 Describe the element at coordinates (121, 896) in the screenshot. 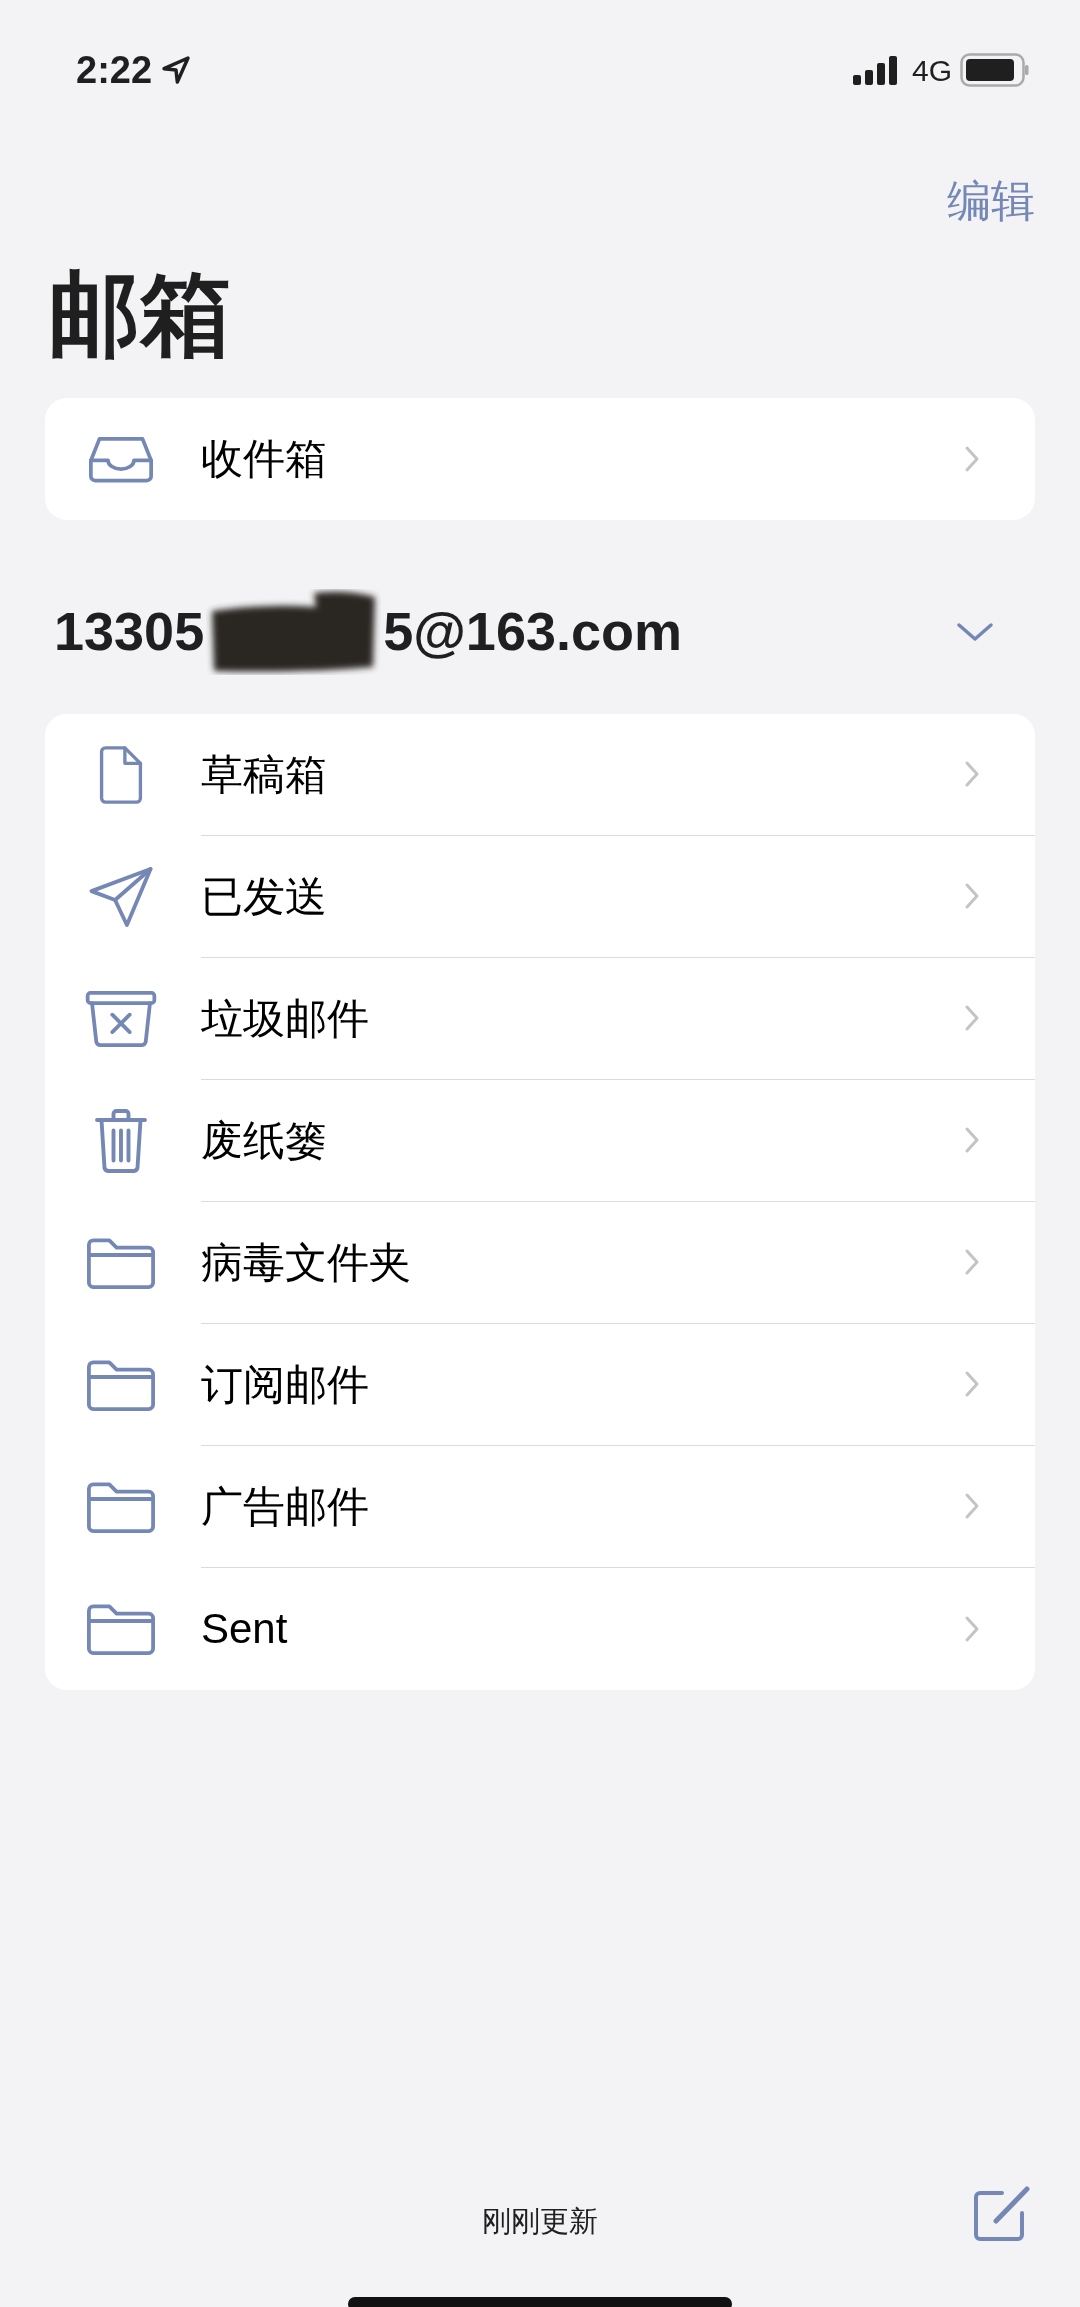

I see `paper-plane-icon` at that location.